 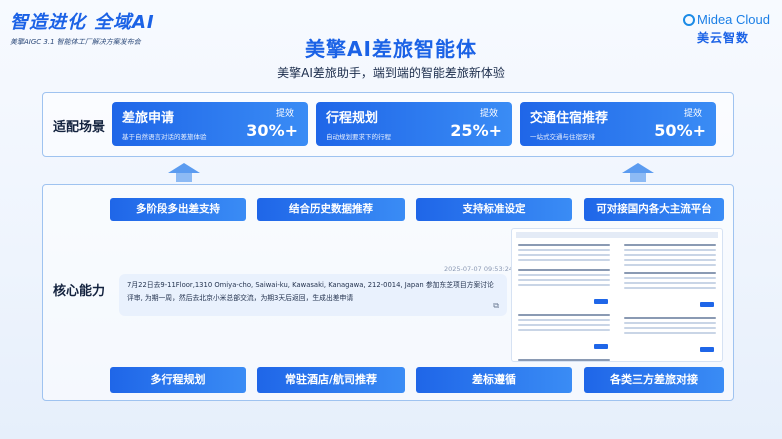 I want to click on preview-header, so click(x=617, y=235).